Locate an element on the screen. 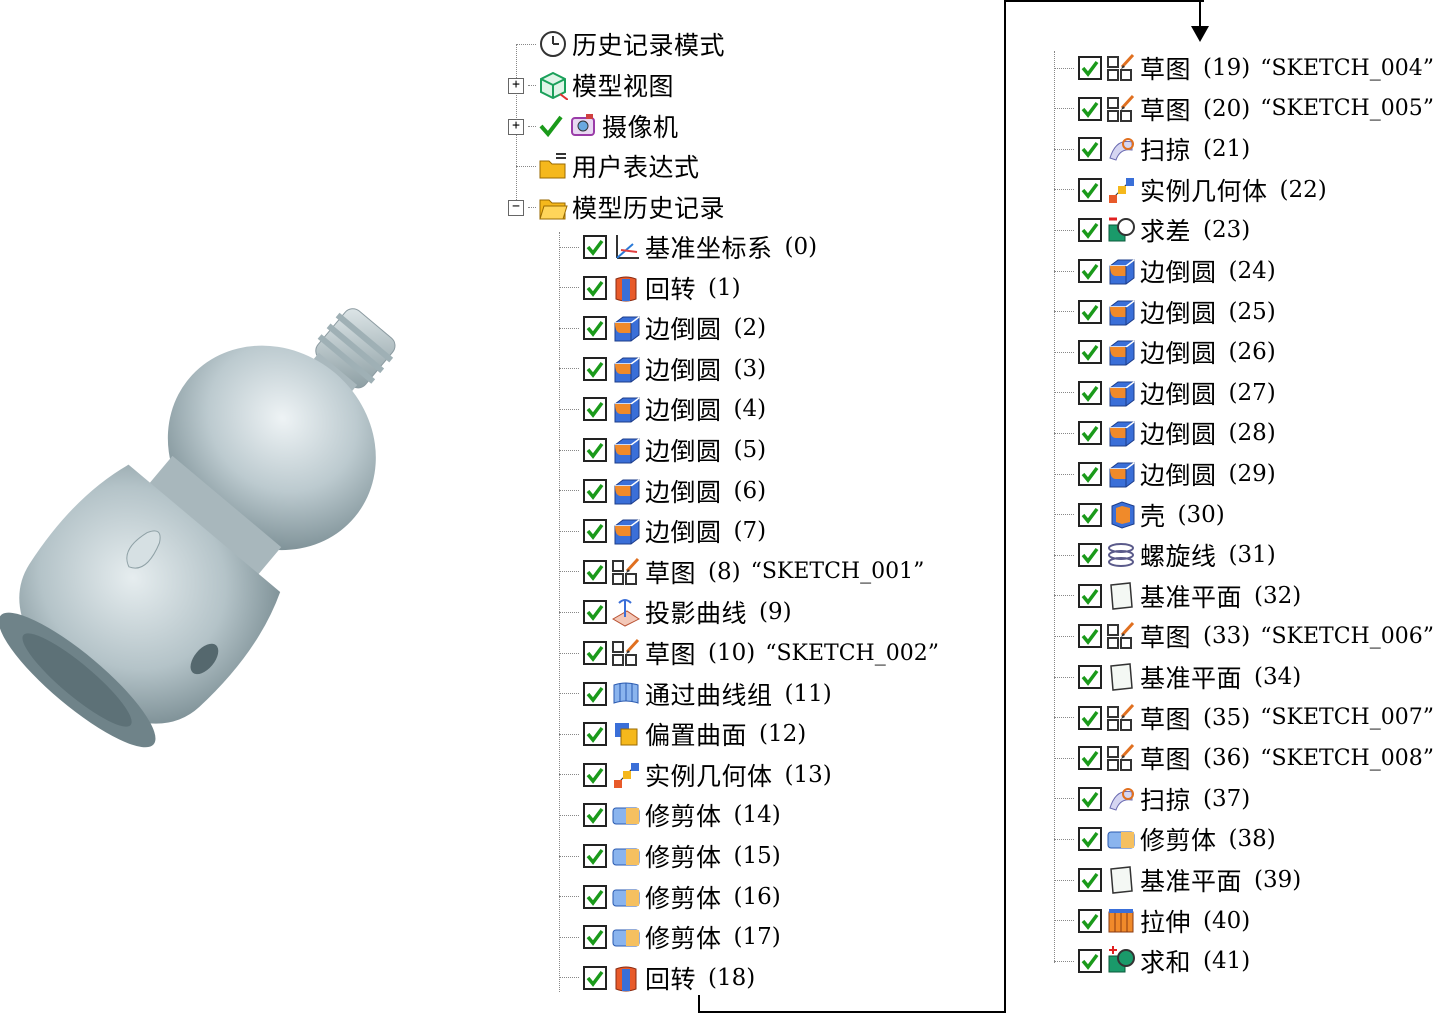 The width and height of the screenshot is (1450, 1016). feature-row: 求差 (23) is located at coordinates (1152, 230).